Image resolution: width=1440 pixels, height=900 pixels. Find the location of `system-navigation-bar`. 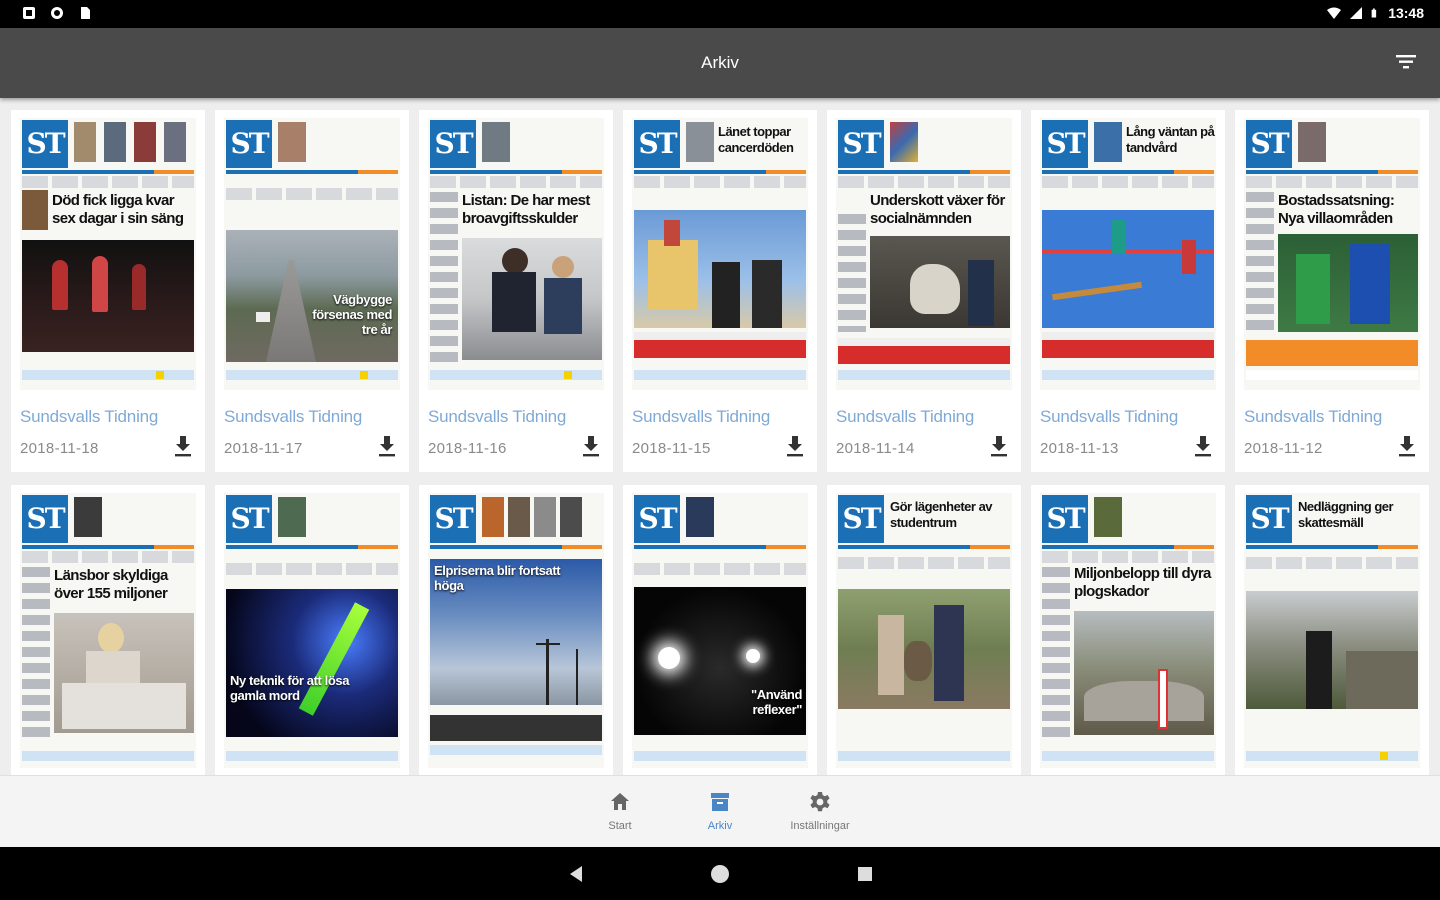

system-navigation-bar is located at coordinates (720, 873).